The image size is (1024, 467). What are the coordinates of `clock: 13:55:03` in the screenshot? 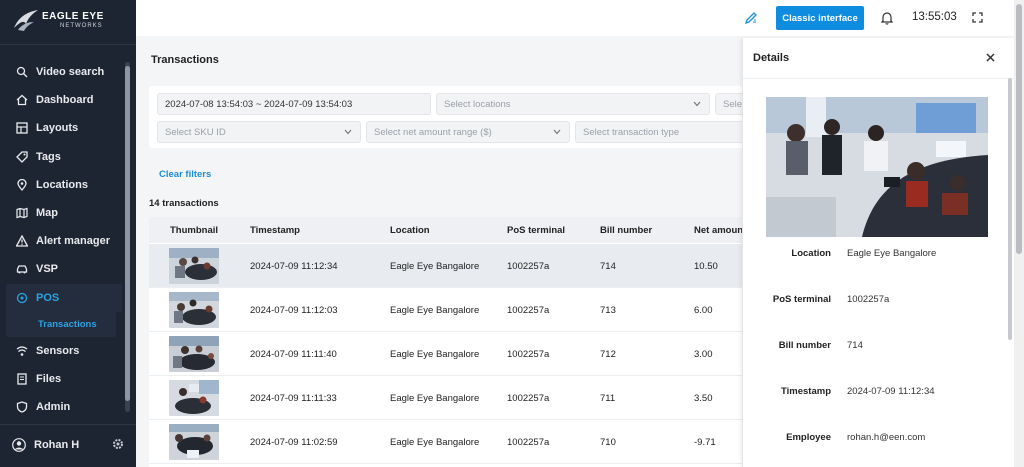 It's located at (934, 17).